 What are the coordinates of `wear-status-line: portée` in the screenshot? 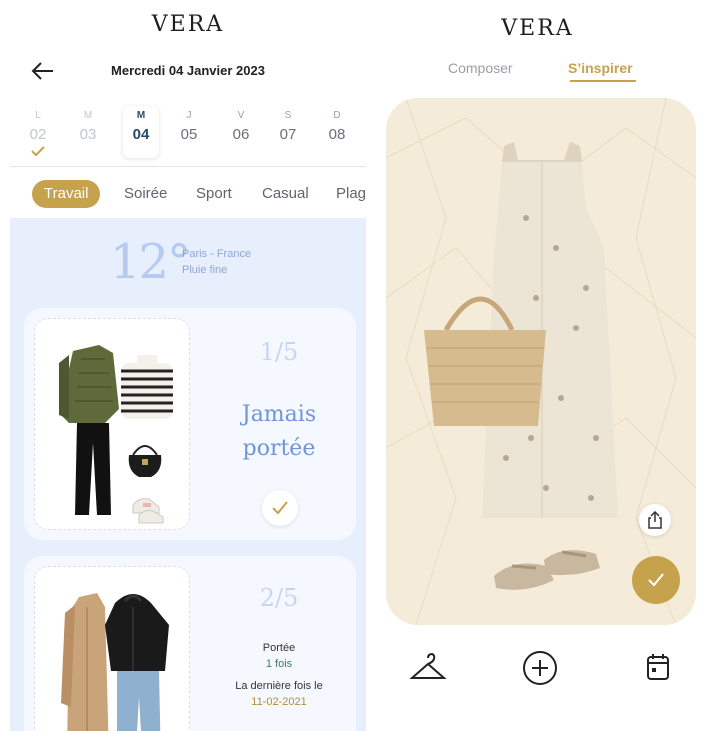 It's located at (279, 448).